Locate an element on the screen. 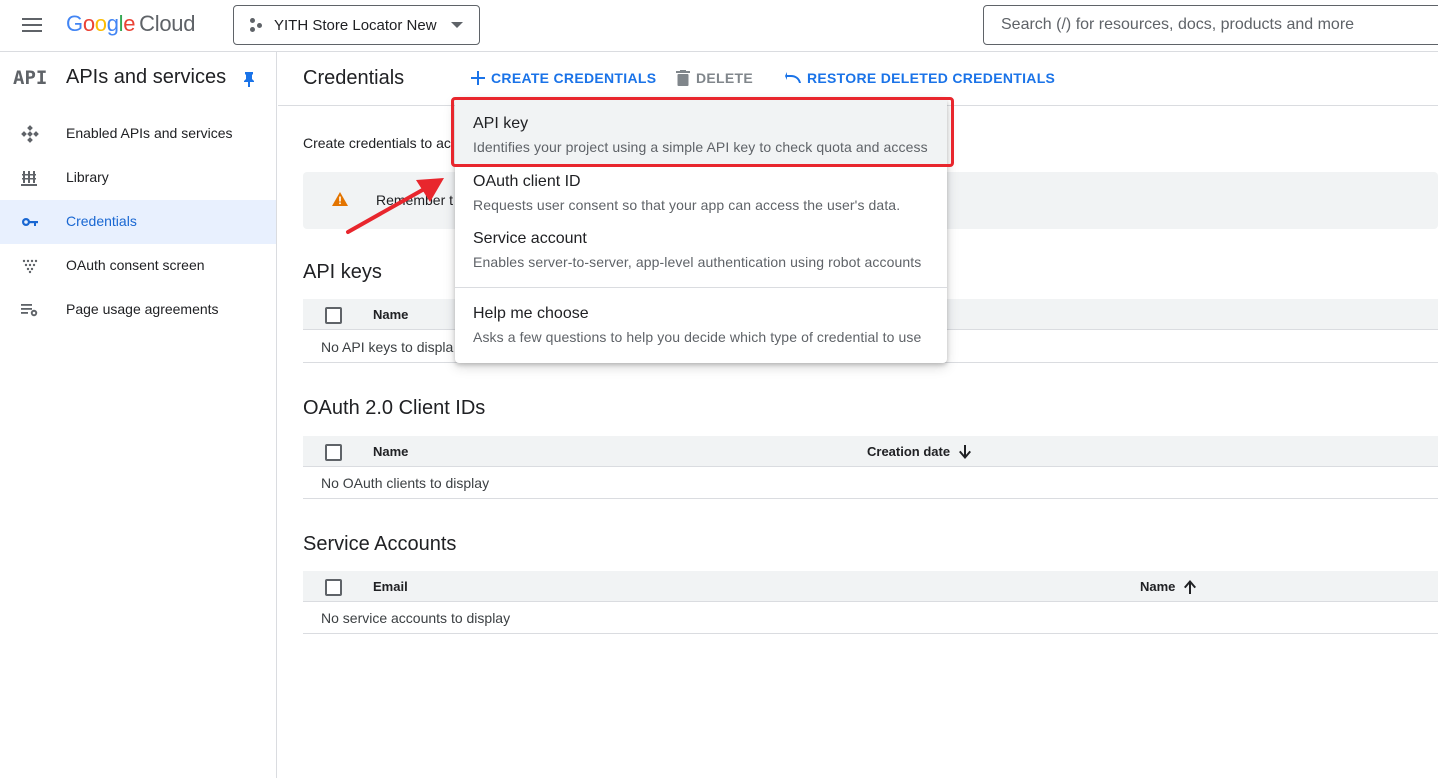 The width and height of the screenshot is (1438, 778). sidebar-item-label: Credentials is located at coordinates (101, 221).